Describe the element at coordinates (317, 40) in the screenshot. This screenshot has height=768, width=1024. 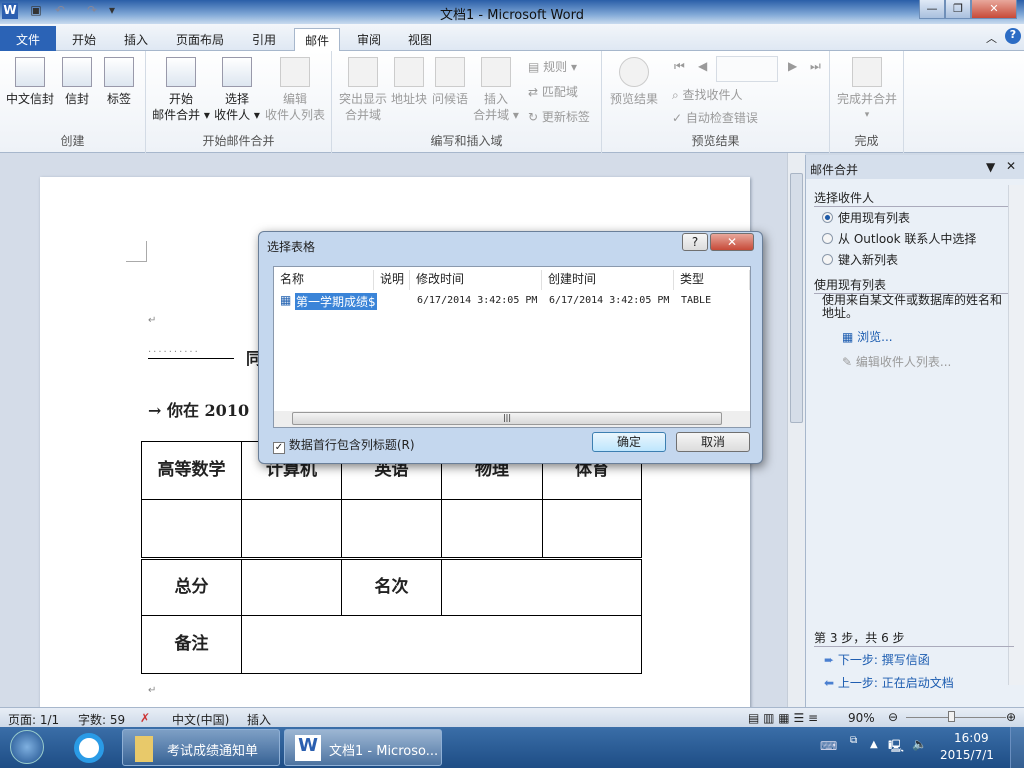
I see `tab-mailings: 邮件` at that location.